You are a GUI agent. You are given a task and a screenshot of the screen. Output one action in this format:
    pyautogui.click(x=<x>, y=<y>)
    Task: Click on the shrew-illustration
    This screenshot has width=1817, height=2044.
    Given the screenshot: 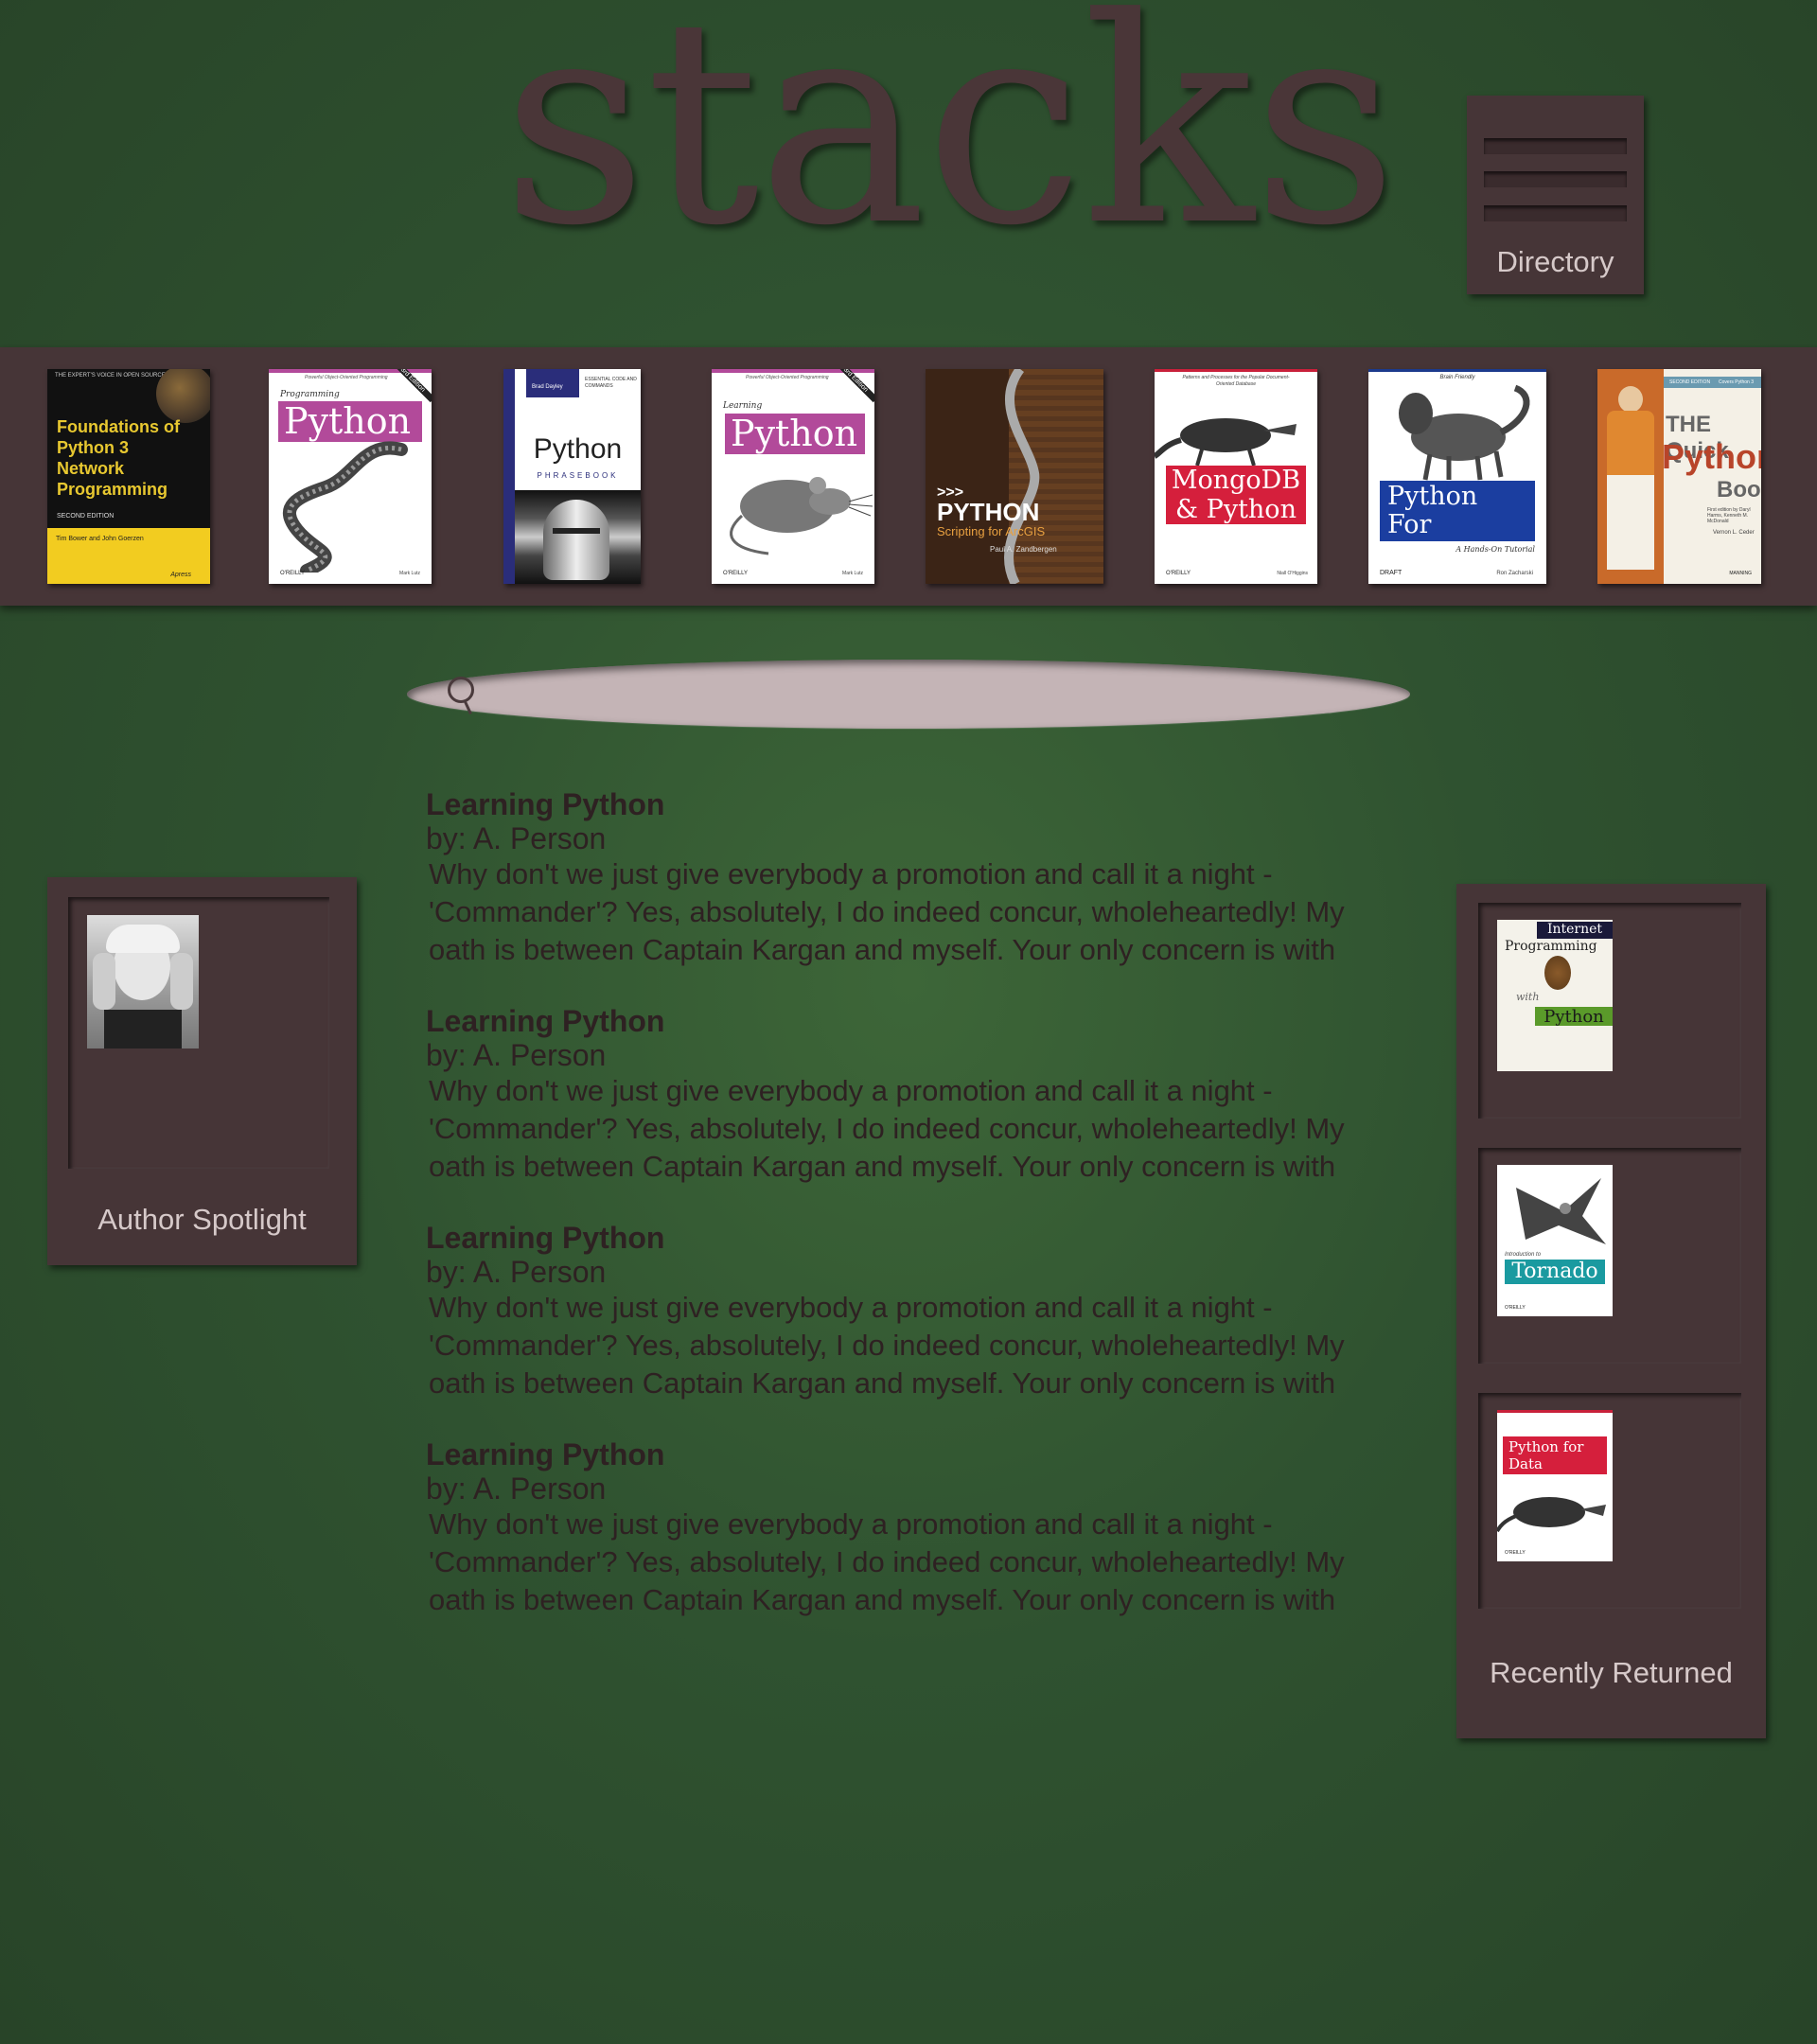 What is the action you would take?
    pyautogui.click(x=1551, y=1515)
    